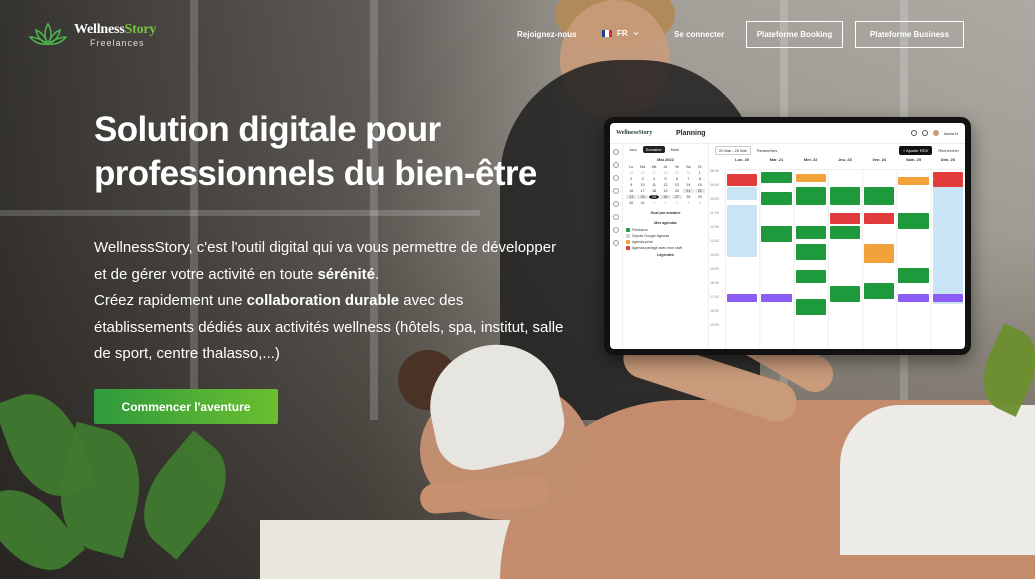  What do you see at coordinates (699, 34) in the screenshot?
I see `nav-login-link: Se connecter` at bounding box center [699, 34].